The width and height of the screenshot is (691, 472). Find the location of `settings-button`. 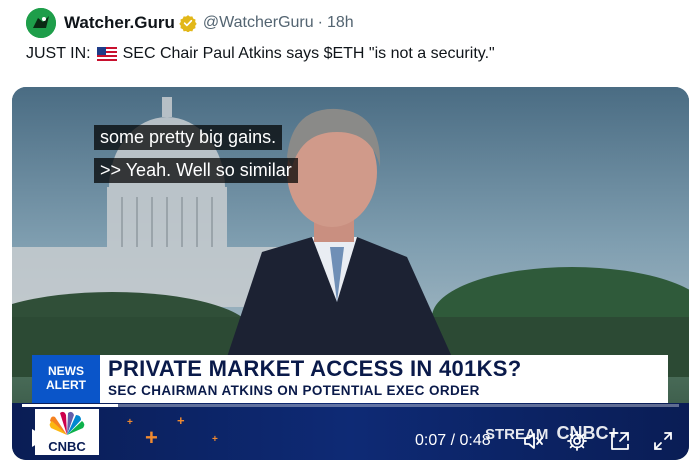

settings-button is located at coordinates (577, 441).